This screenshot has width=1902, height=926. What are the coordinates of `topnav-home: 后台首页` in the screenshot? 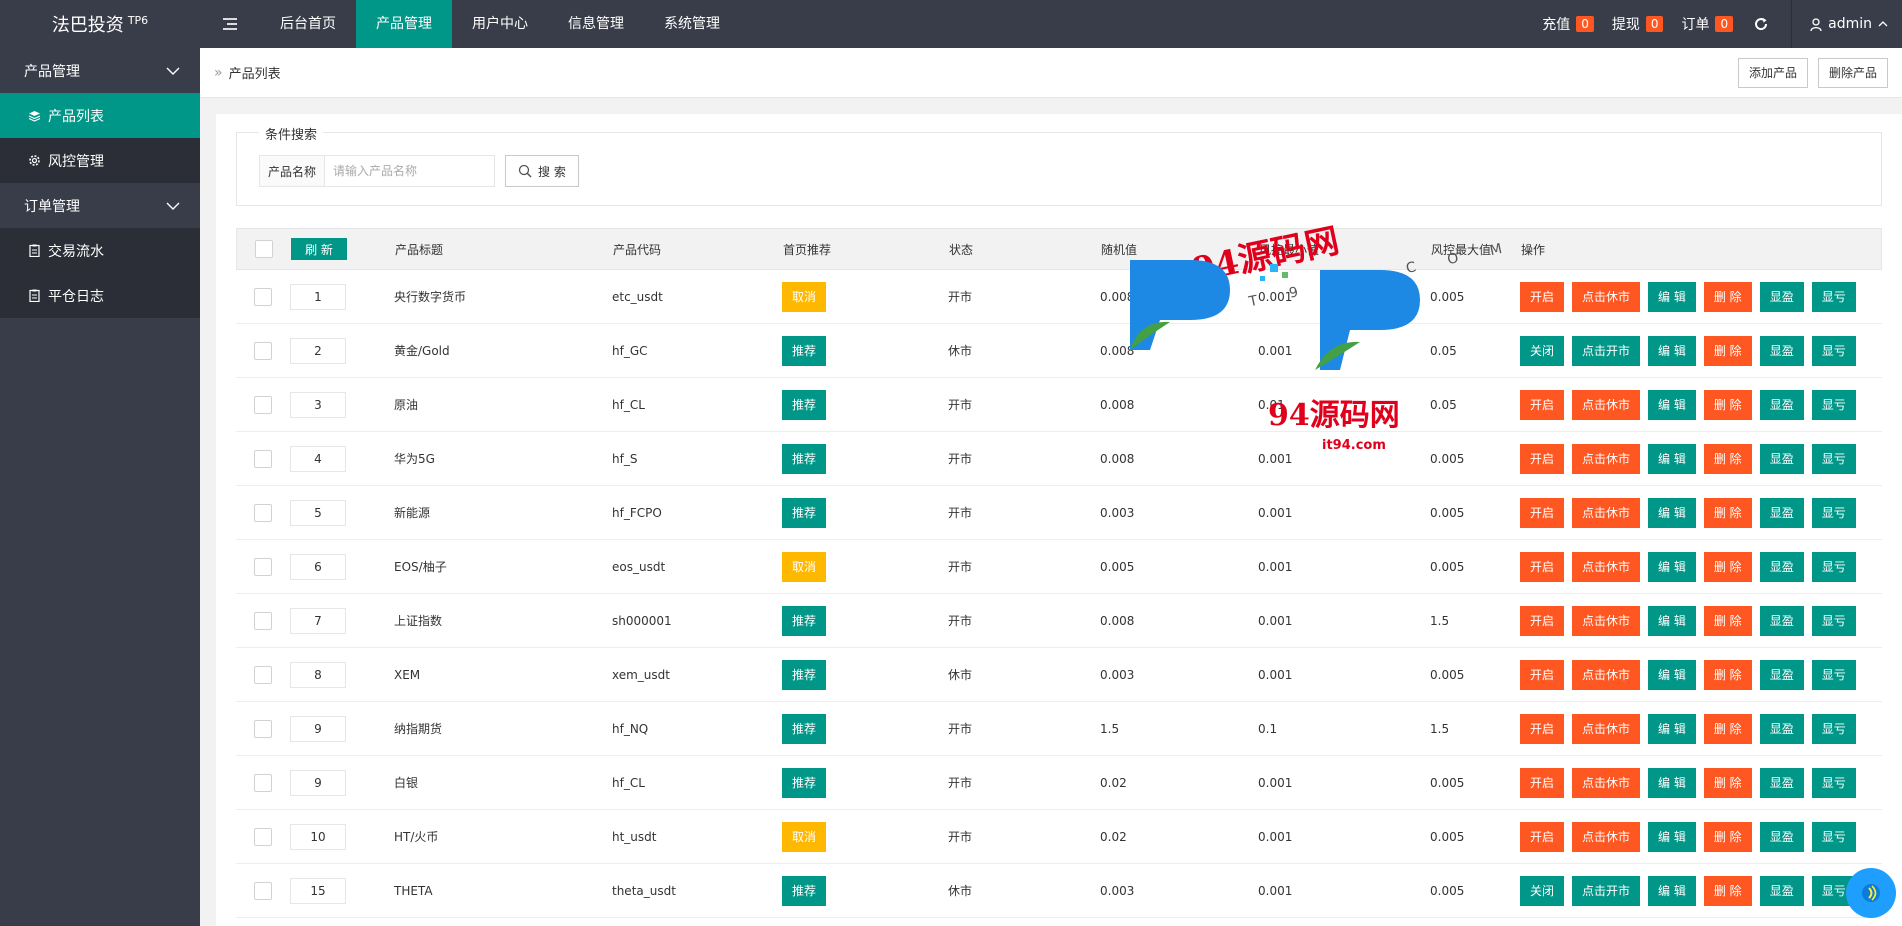 It's located at (308, 24).